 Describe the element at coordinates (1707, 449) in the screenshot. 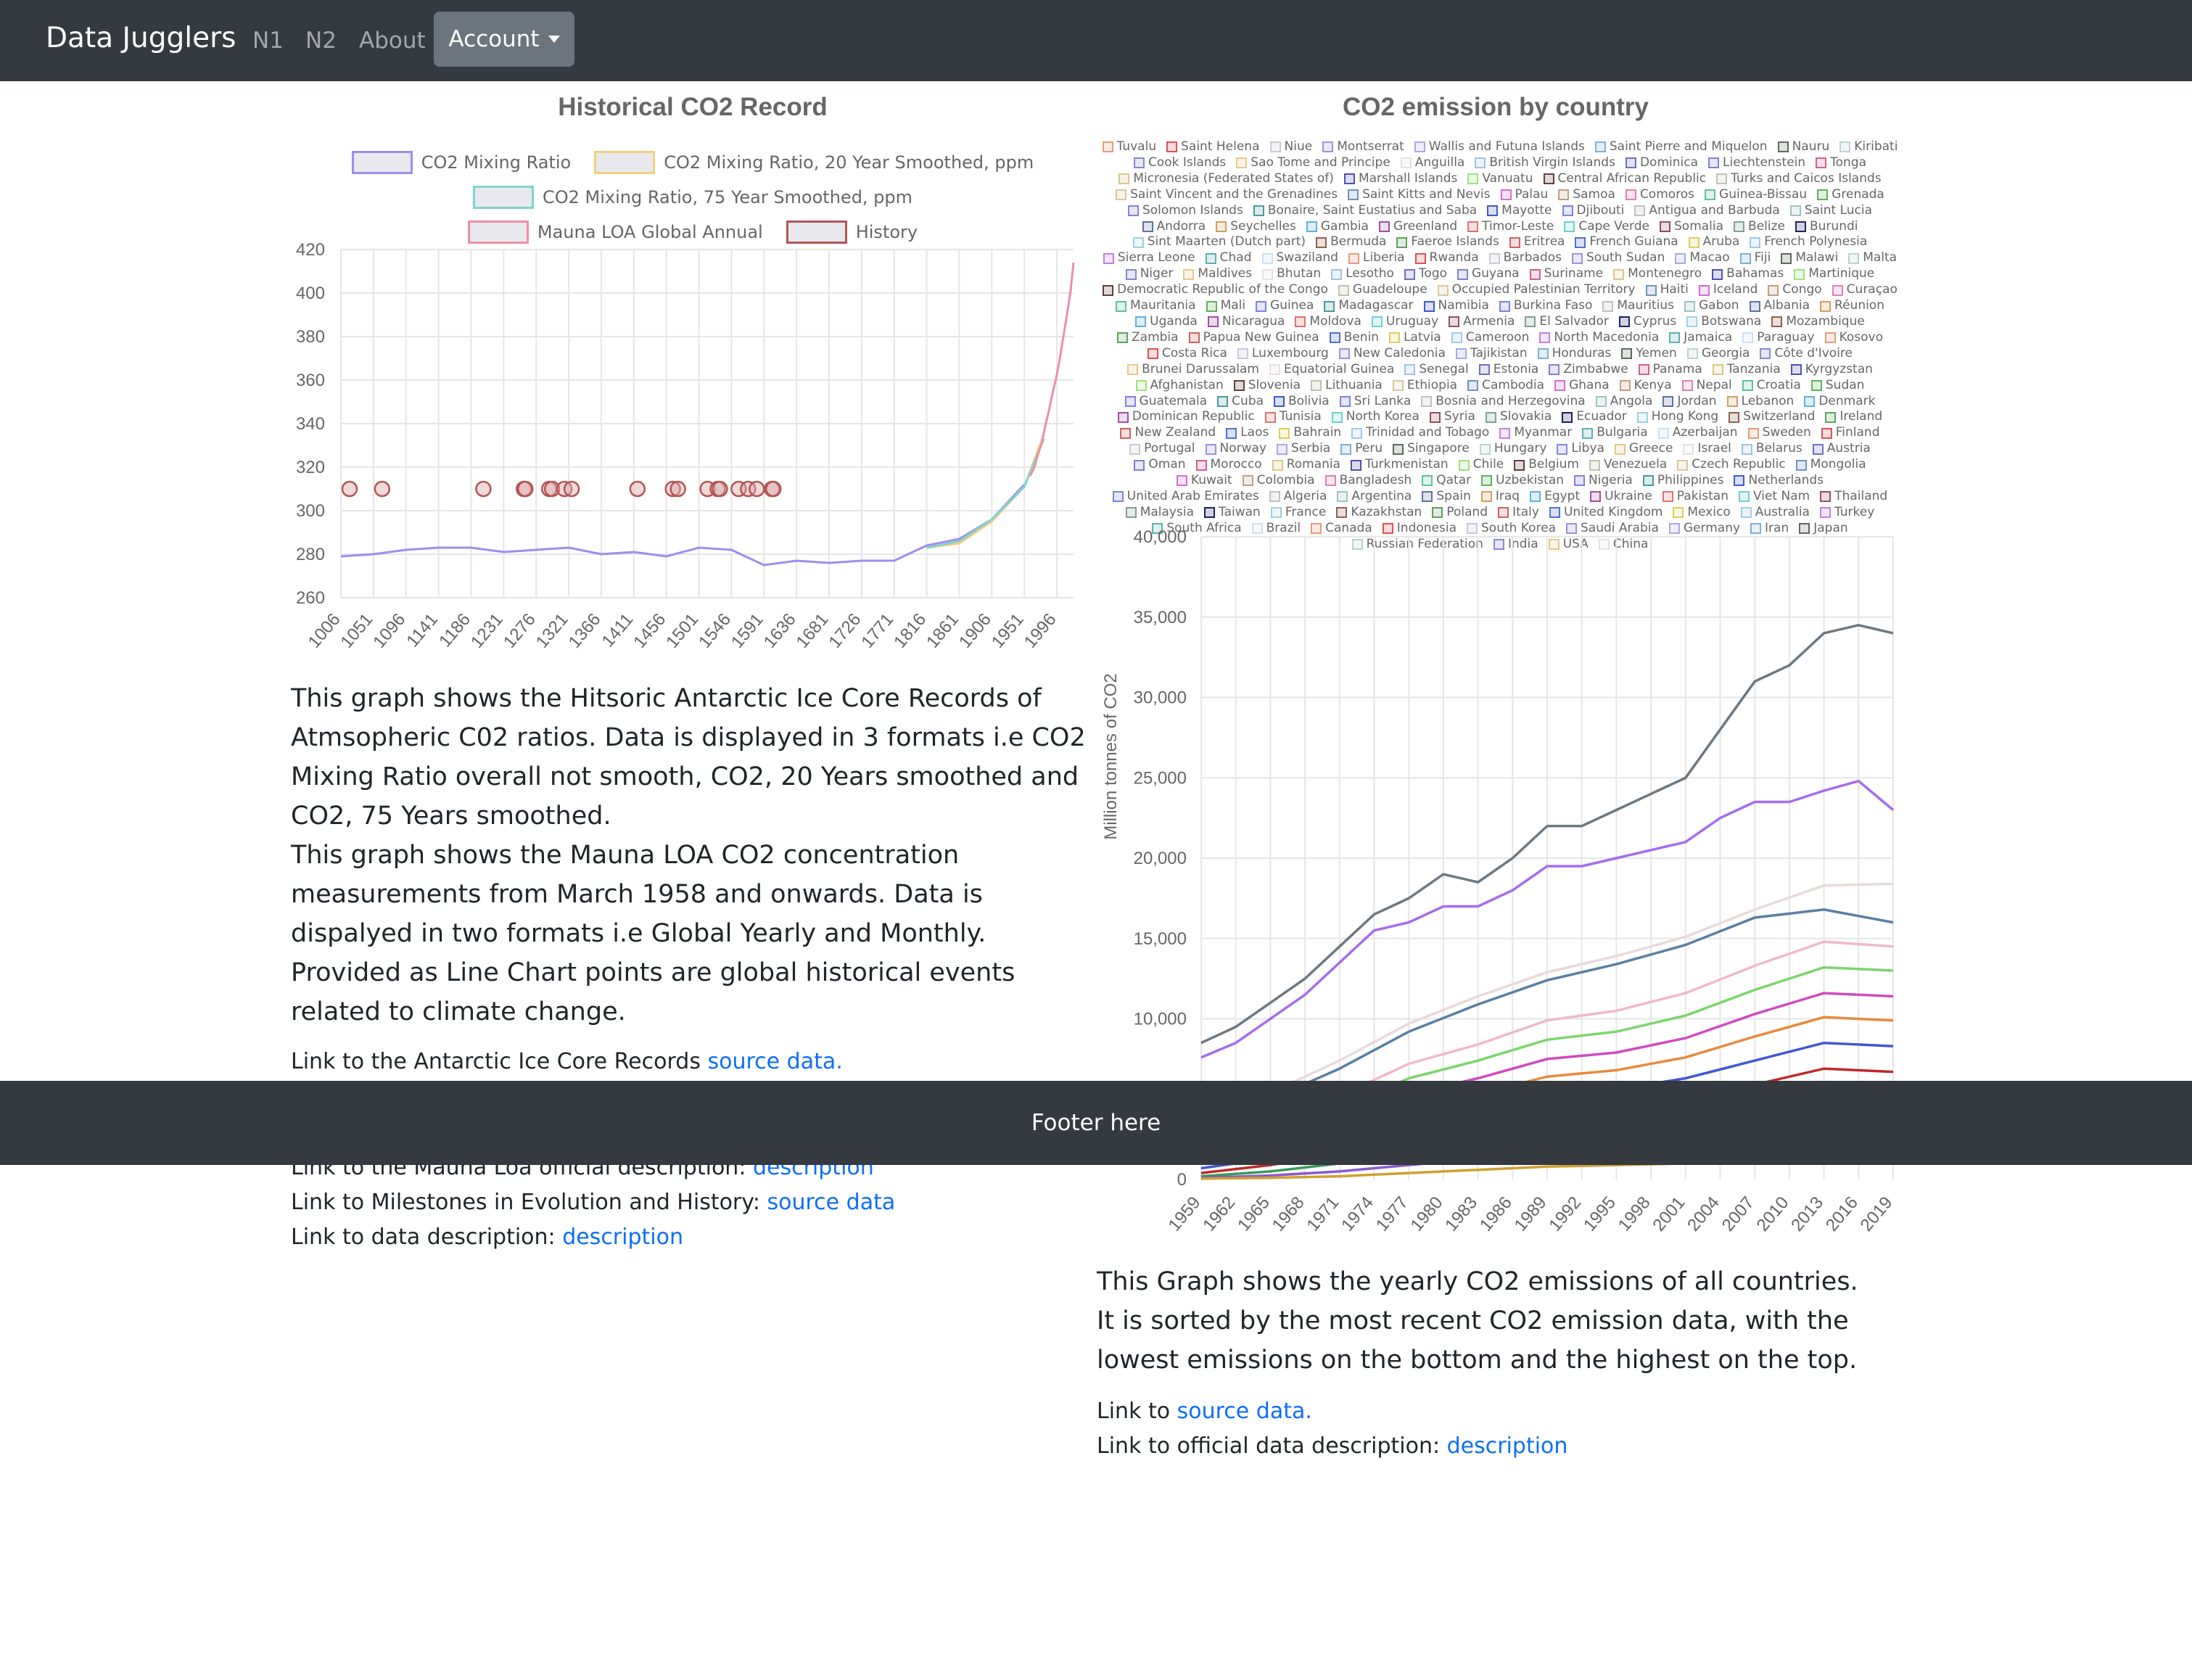

I see `legend-item: Israel` at that location.